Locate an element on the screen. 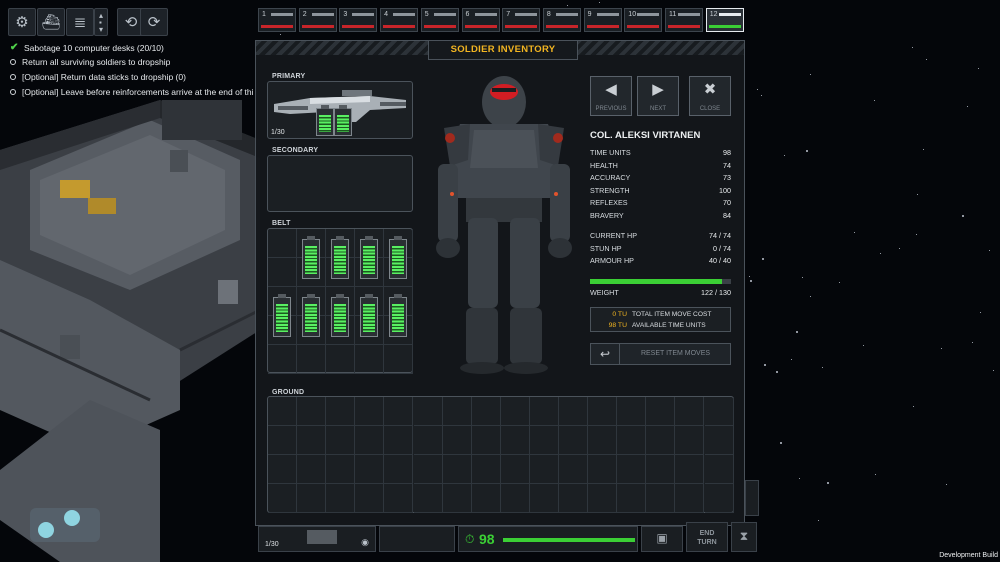  soldier-tab: 11 is located at coordinates (684, 20).